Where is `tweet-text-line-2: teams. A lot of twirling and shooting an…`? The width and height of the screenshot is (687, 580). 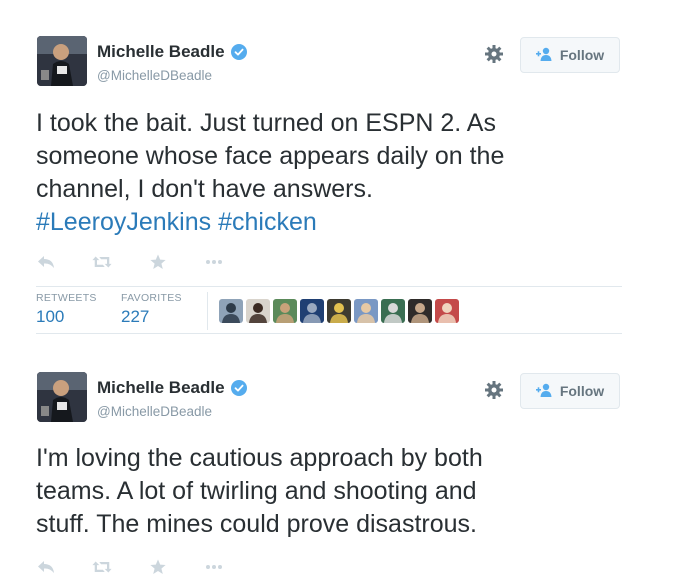
tweet-text-line-2: teams. A lot of twirling and shooting an… is located at coordinates (256, 491).